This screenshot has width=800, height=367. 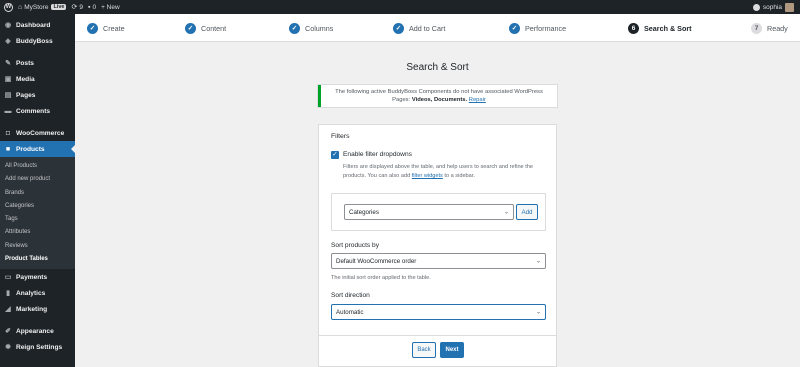 What do you see at coordinates (438, 261) in the screenshot?
I see `sort-by-select: Default WooCommerce order ⌄` at bounding box center [438, 261].